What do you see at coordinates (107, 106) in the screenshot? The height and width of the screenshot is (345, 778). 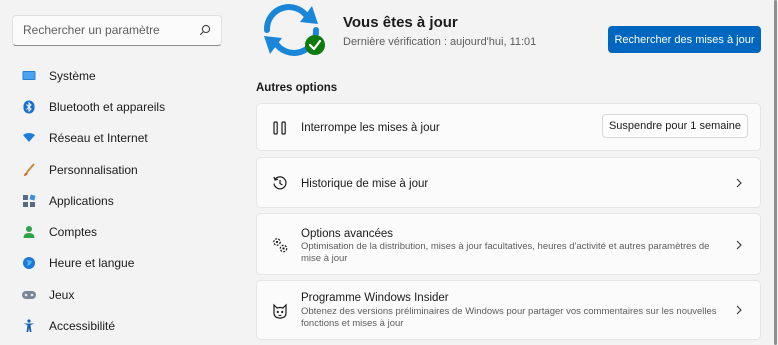 I see `sidebar-item-label: Bluetooth et appareils` at bounding box center [107, 106].